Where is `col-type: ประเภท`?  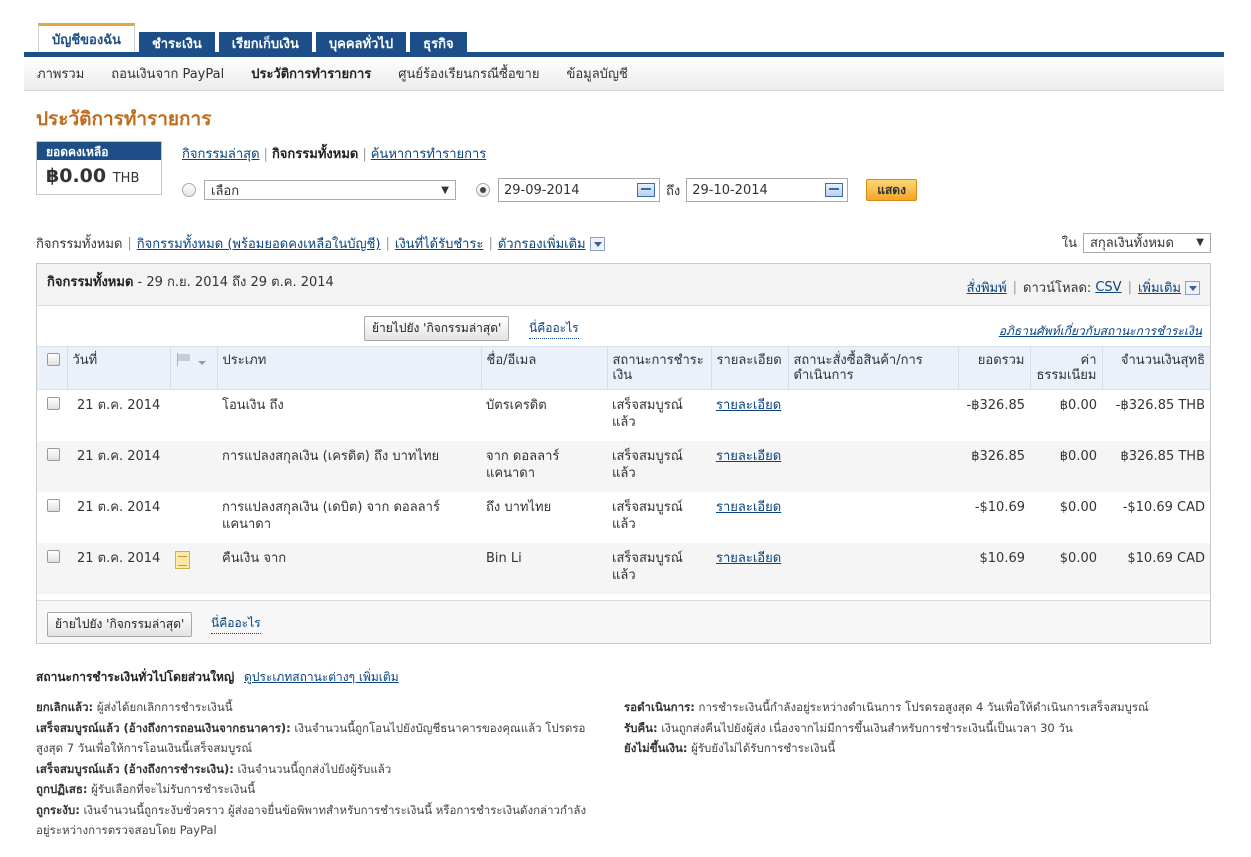 col-type: ประเภท is located at coordinates (349, 368).